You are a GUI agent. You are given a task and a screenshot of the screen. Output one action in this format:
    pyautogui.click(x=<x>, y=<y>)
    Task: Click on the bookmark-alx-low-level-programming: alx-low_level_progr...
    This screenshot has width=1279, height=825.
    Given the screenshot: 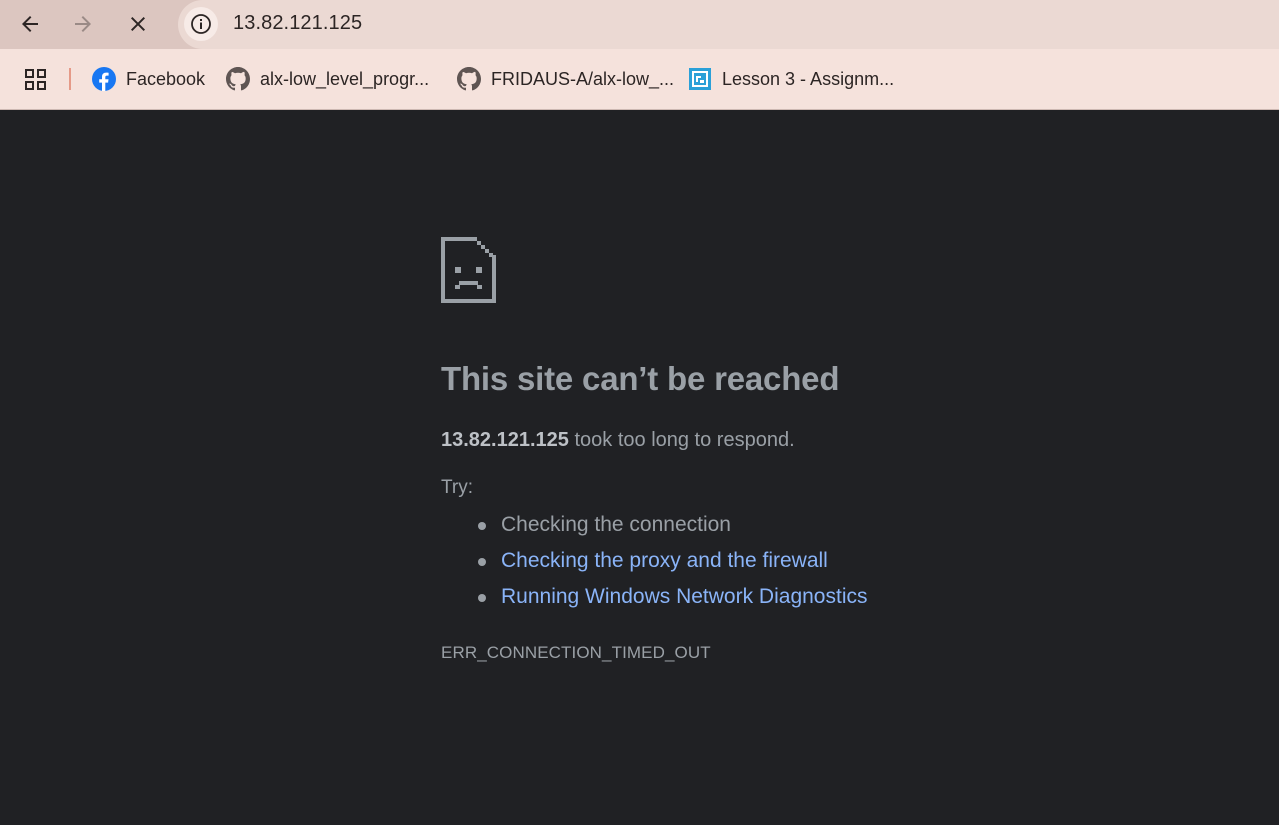 What is the action you would take?
    pyautogui.click(x=327, y=79)
    